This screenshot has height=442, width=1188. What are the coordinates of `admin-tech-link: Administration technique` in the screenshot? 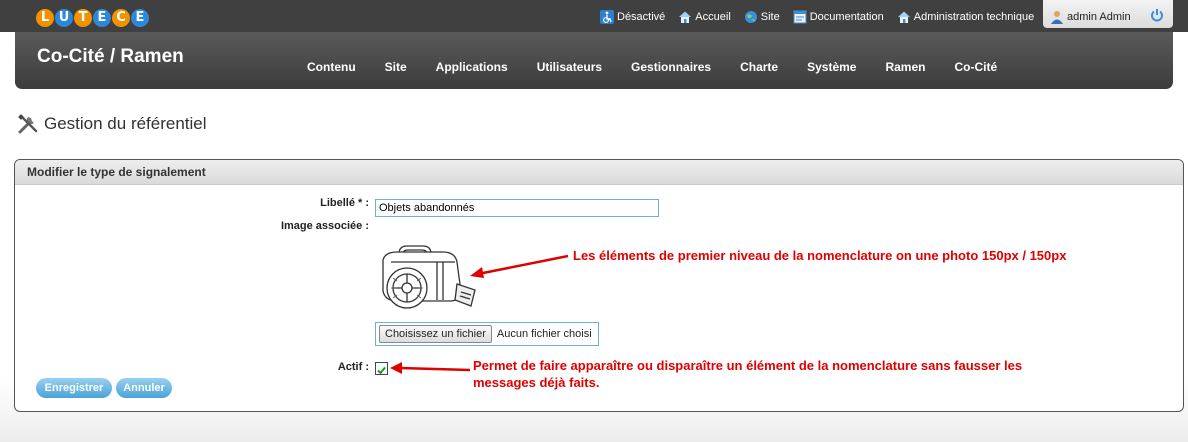 It's located at (965, 17).